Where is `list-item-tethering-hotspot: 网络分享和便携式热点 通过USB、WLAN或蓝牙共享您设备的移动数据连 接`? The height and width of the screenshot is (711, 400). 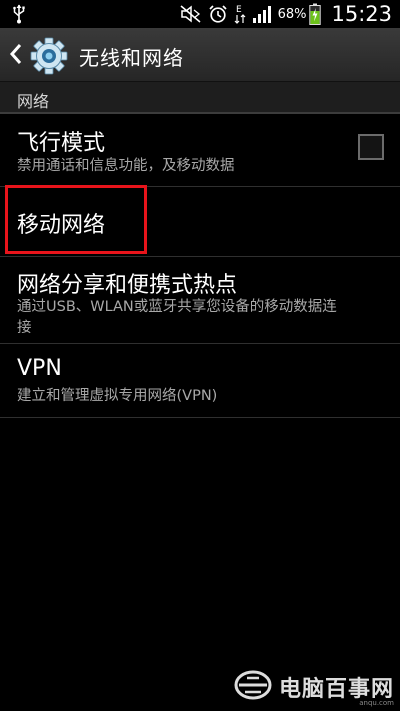
list-item-tethering-hotspot: 网络分享和便携式热点 通过USB、WLAN或蓝牙共享您设备的移动数据连 接 is located at coordinates (200, 300).